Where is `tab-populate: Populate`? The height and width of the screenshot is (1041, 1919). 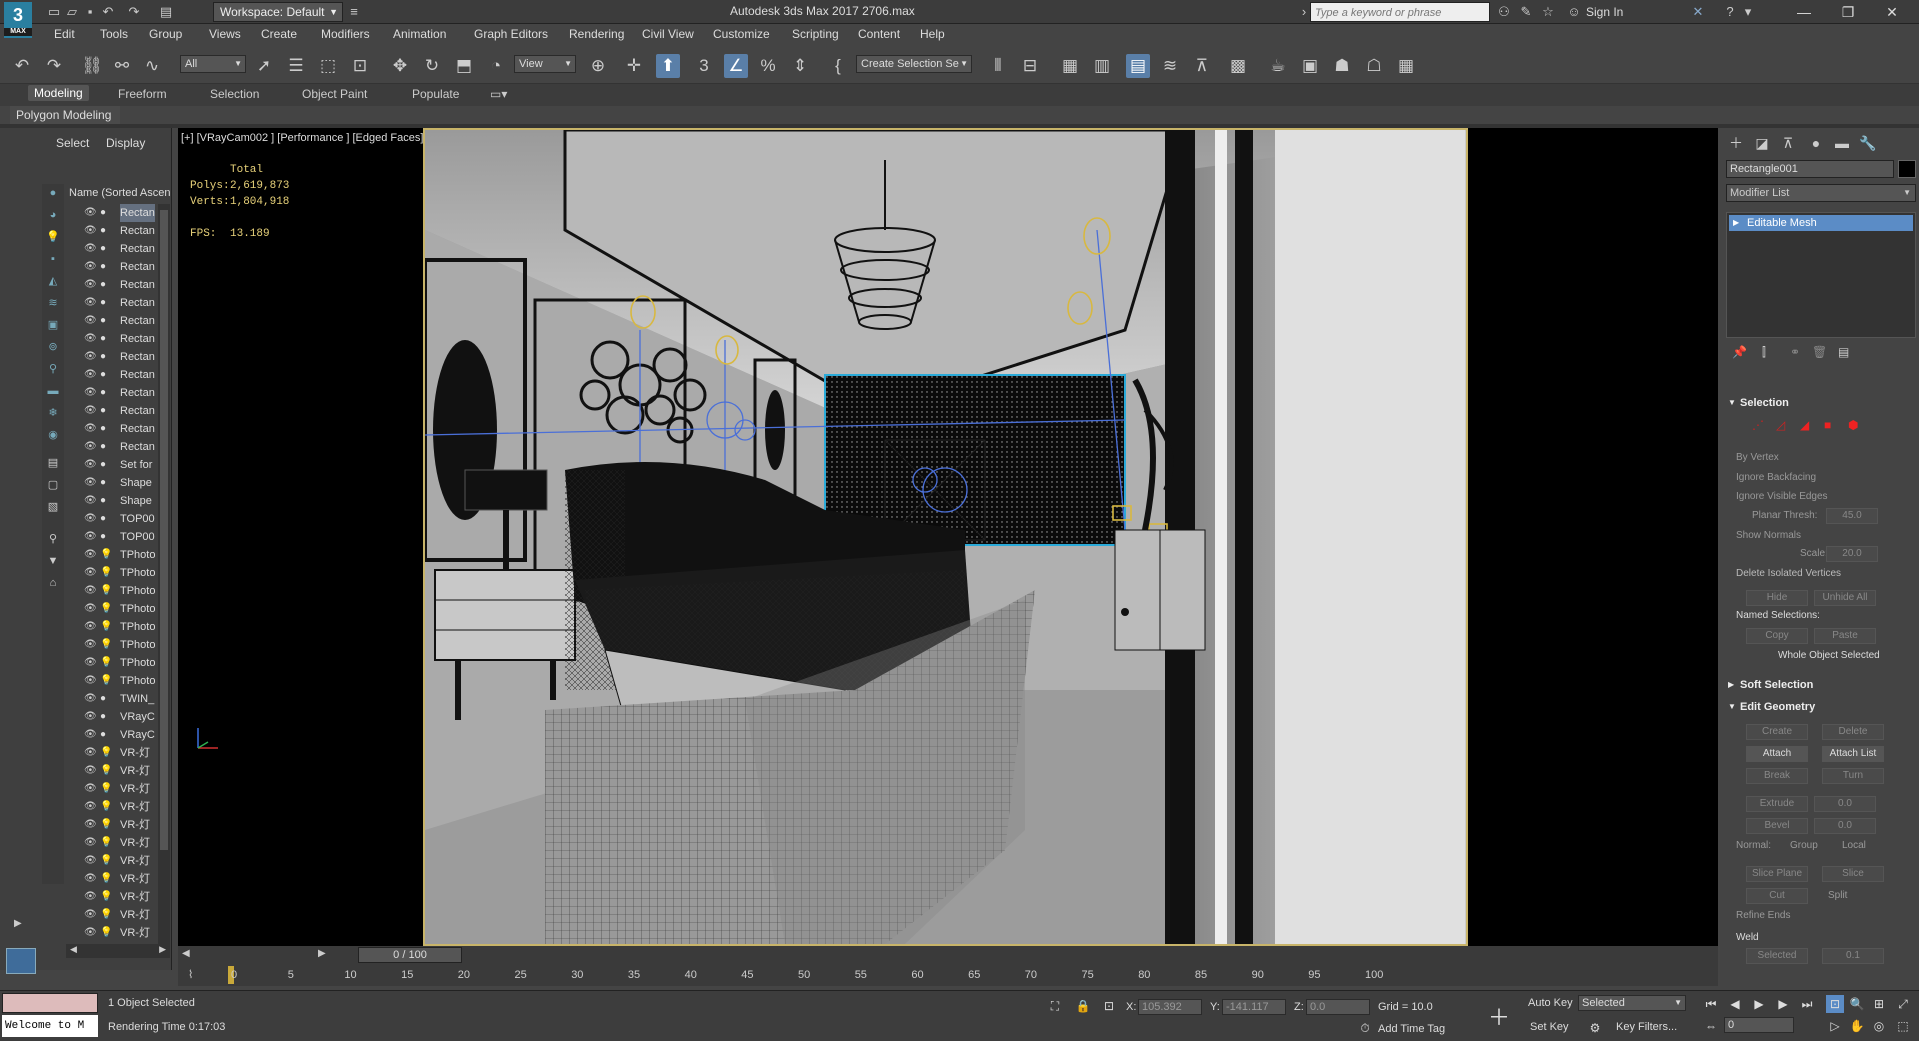 tab-populate: Populate is located at coordinates (435, 94).